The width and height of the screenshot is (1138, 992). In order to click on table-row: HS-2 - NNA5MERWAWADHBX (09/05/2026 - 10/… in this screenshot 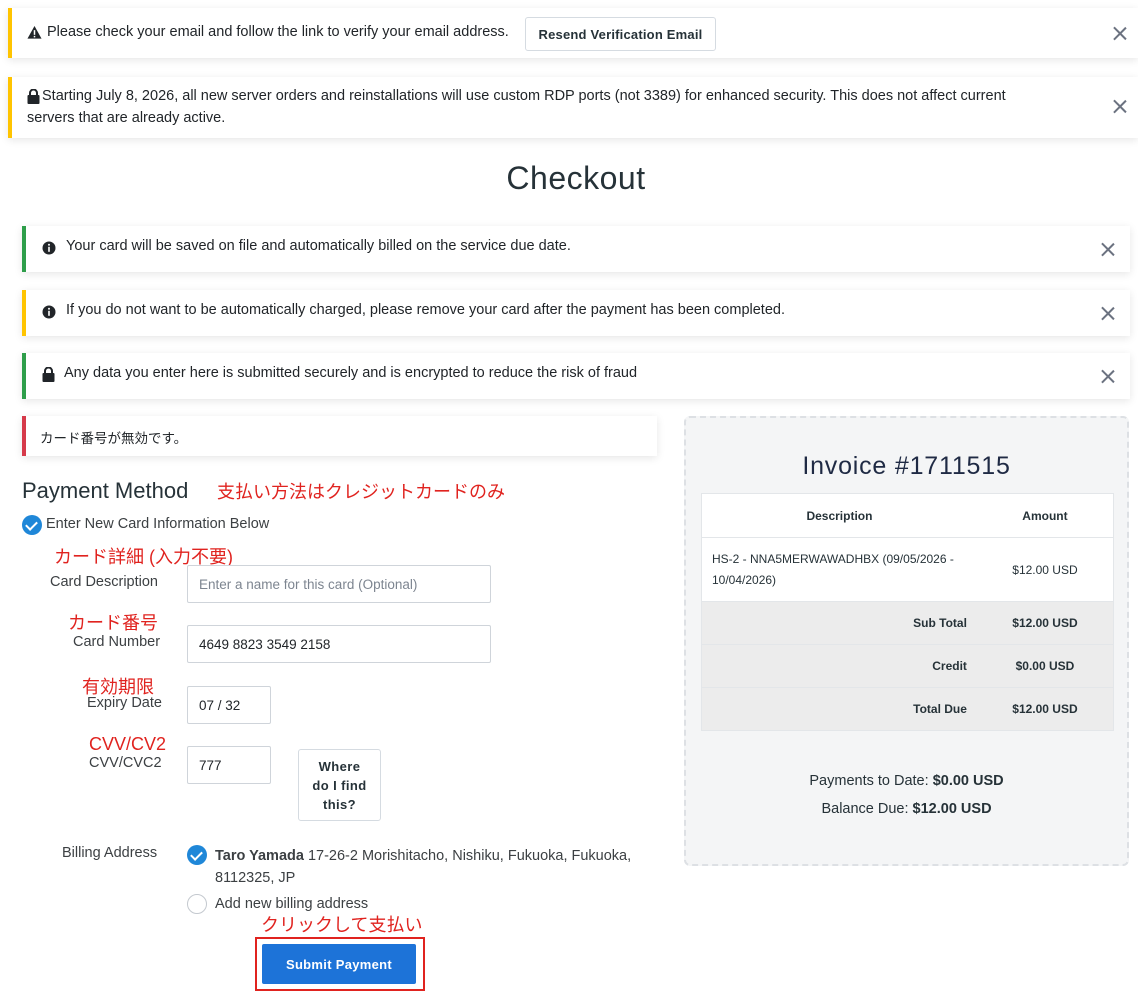, I will do `click(907, 569)`.